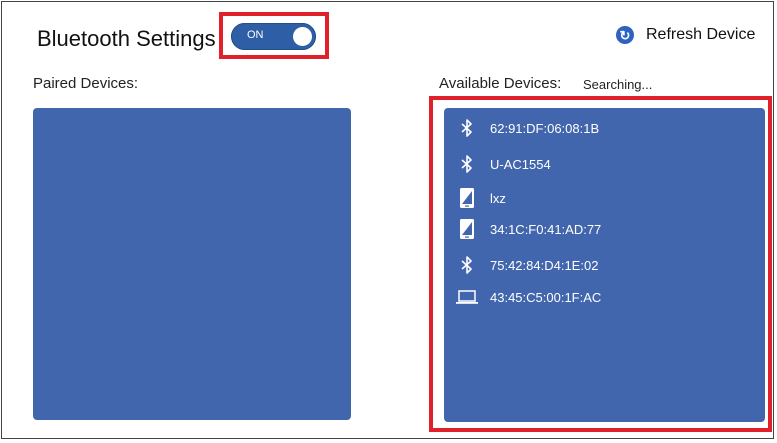 This screenshot has height=443, width=777. I want to click on device-name: 75:42:84:D4:1E:02, so click(544, 265).